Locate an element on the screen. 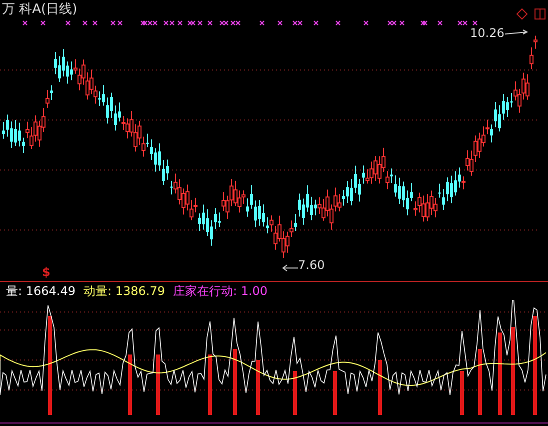  indicator-reading: 庄家在行动: 1.00 is located at coordinates (220, 292).